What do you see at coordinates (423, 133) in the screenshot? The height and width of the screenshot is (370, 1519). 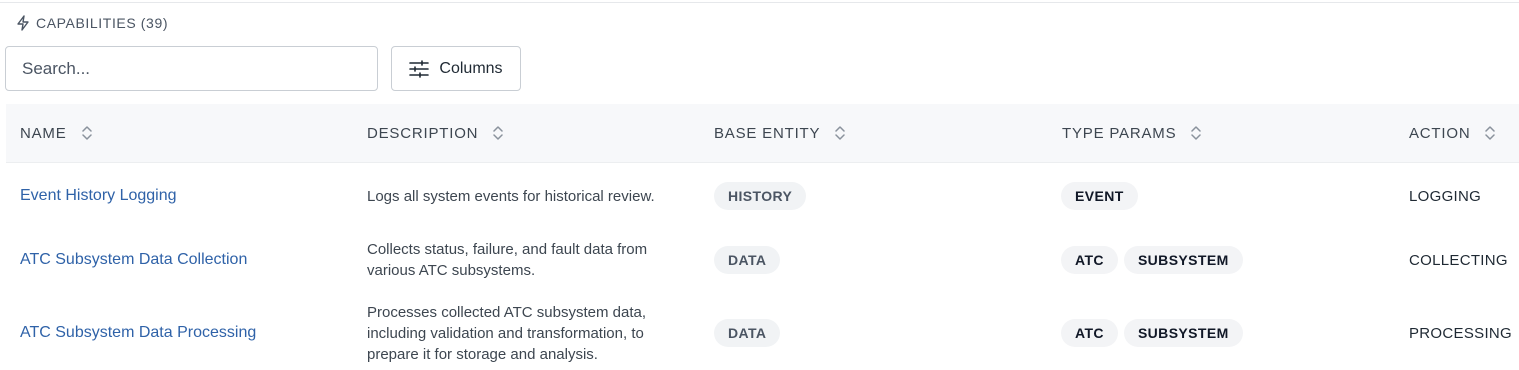 I see `column-header-label: DESCRIPTION` at bounding box center [423, 133].